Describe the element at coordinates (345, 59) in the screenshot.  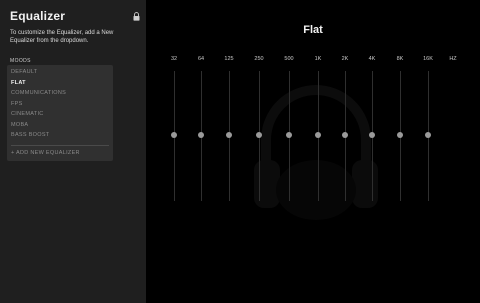
I see `band-frequency-label: 2K` at that location.